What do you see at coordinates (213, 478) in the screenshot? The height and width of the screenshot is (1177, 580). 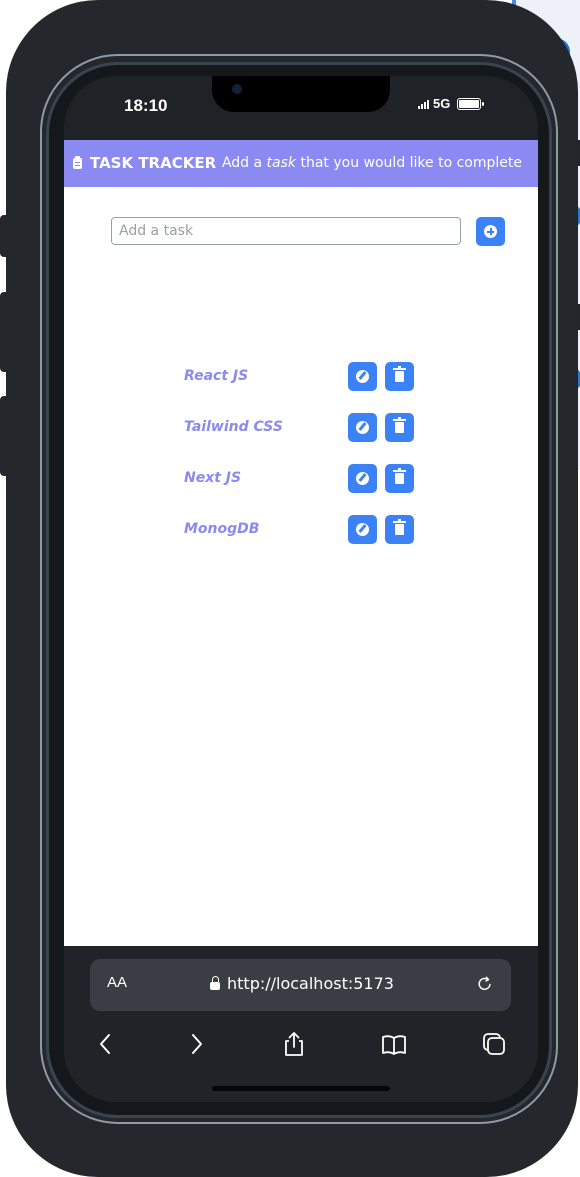 I see `task-label: Next JS` at bounding box center [213, 478].